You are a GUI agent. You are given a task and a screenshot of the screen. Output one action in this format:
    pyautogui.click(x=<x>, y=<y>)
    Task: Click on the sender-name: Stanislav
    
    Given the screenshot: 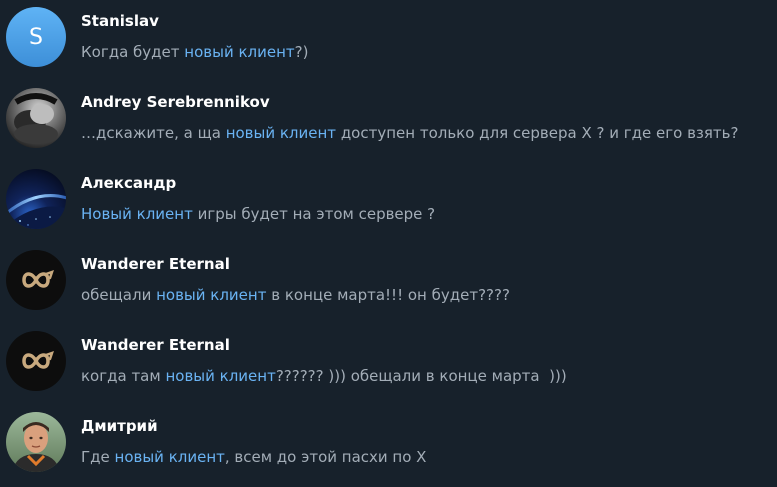 What is the action you would take?
    pyautogui.click(x=120, y=21)
    